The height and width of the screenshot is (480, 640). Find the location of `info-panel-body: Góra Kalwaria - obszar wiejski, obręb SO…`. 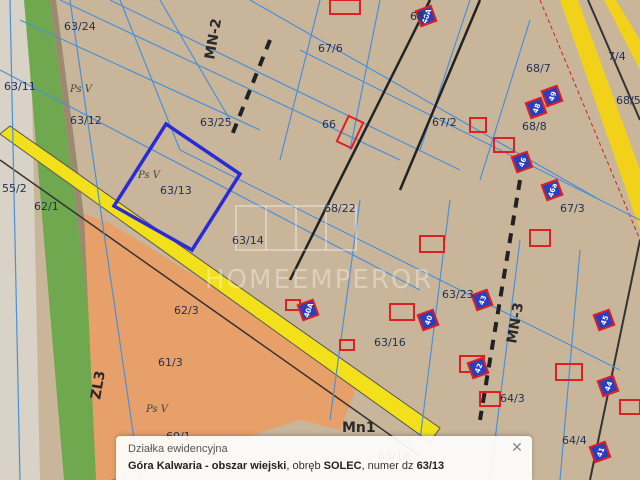

info-panel-body: Góra Kalwaria - obszar wiejski, obręb SO… is located at coordinates (286, 466).